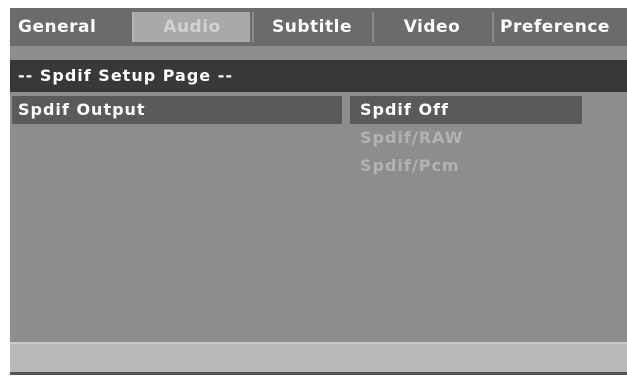 The height and width of the screenshot is (382, 627). What do you see at coordinates (191, 27) in the screenshot?
I see `tab-audio: Audio` at bounding box center [191, 27].